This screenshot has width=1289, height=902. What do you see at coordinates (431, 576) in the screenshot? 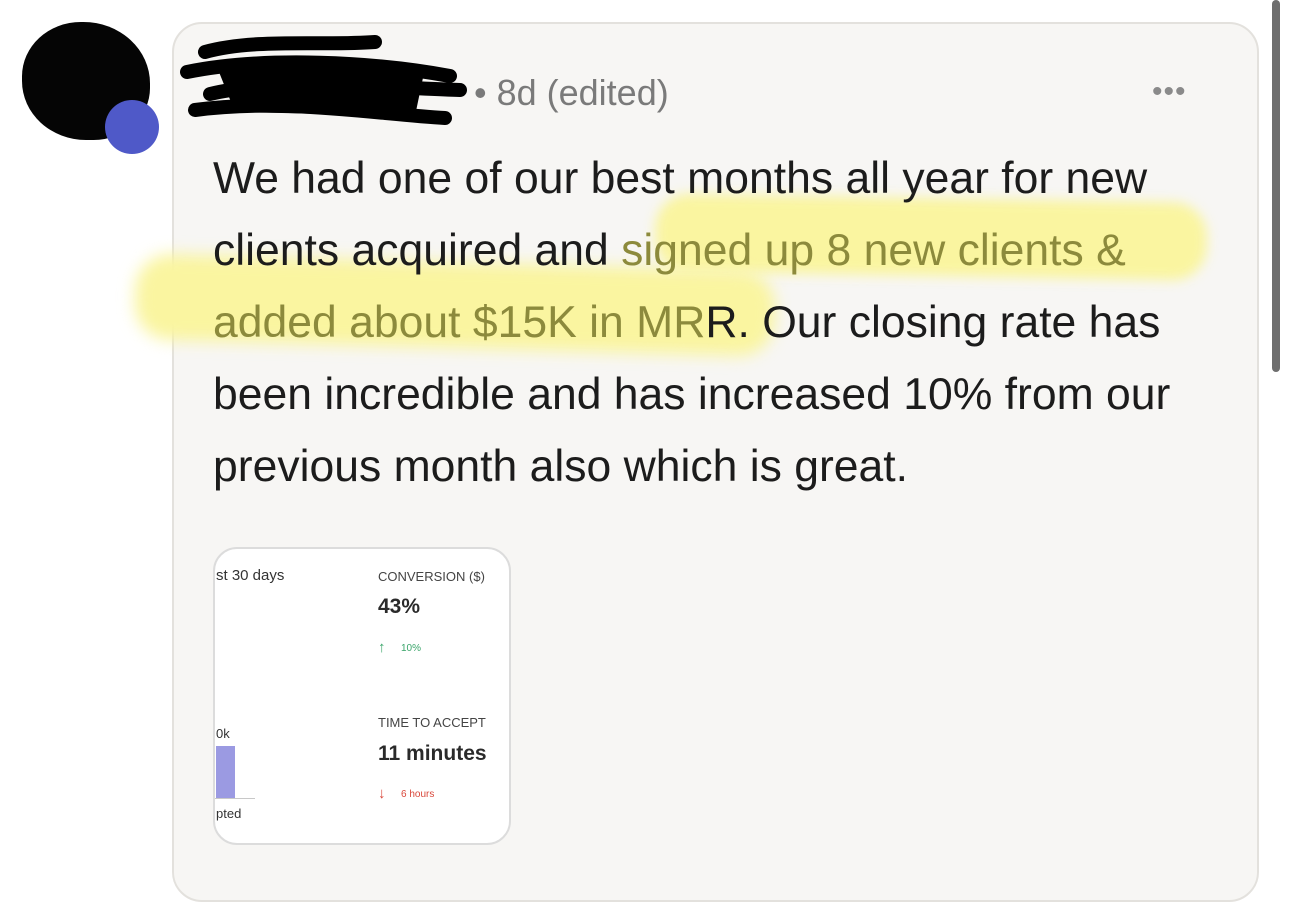
I see `metric-label: CONVERSION ($)` at bounding box center [431, 576].